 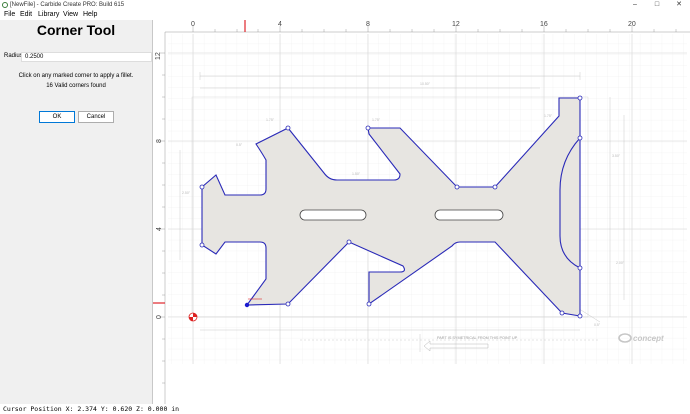 I want to click on left-ruler, so click(x=159, y=218).